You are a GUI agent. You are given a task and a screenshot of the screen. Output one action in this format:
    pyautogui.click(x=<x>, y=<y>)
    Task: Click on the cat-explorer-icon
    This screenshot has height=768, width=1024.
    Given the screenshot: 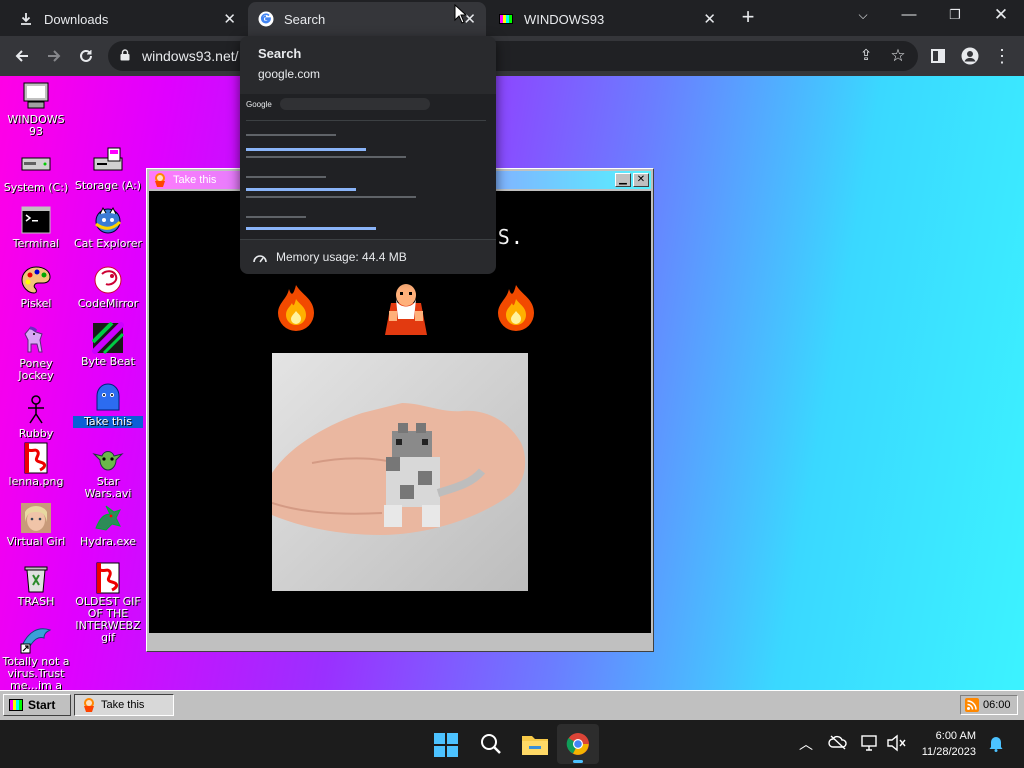 What is the action you would take?
    pyautogui.click(x=108, y=220)
    